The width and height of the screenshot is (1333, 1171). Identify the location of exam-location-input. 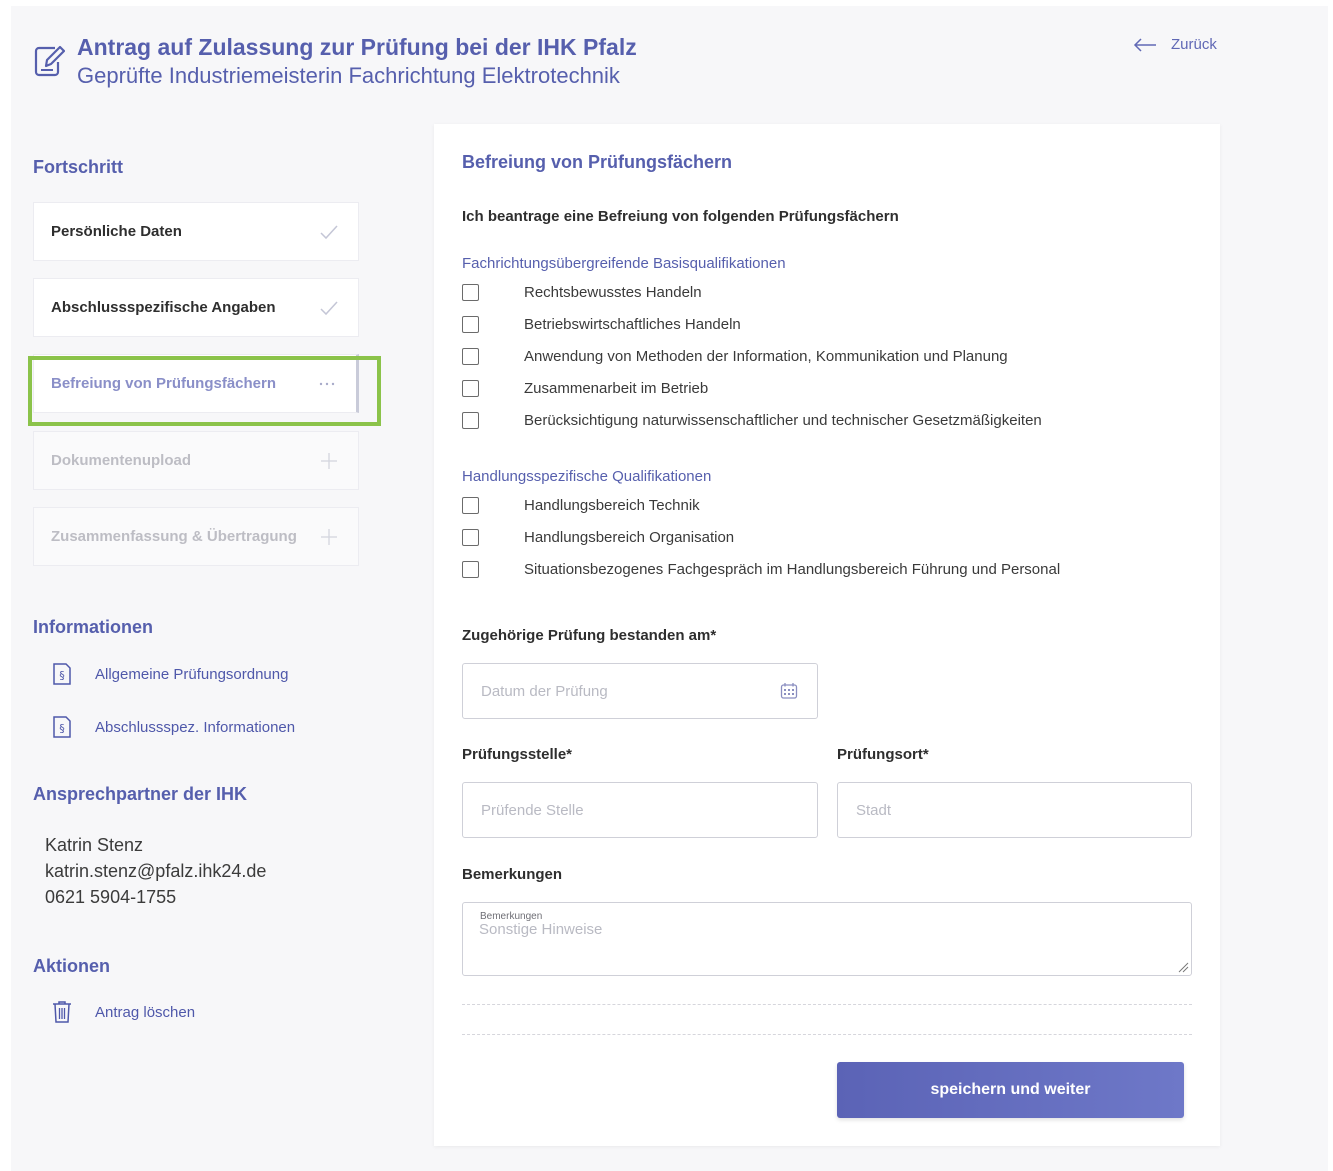
(1014, 810).